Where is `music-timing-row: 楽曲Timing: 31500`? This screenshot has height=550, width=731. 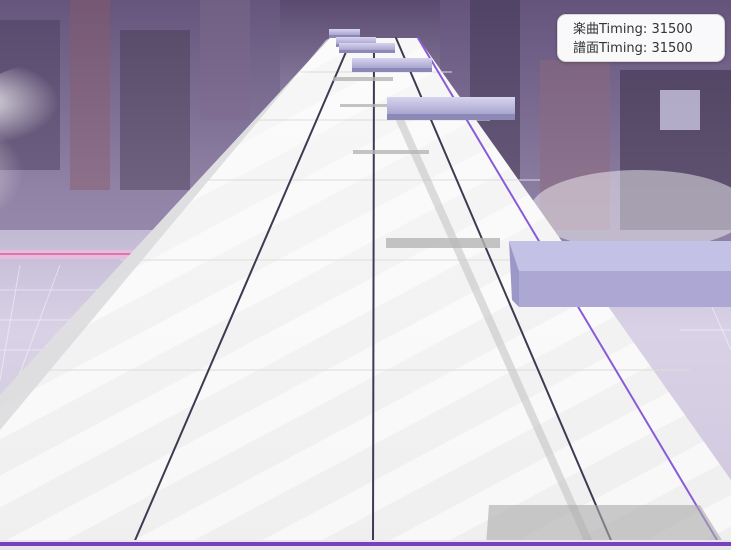
music-timing-row: 楽曲Timing: 31500 is located at coordinates (648, 29).